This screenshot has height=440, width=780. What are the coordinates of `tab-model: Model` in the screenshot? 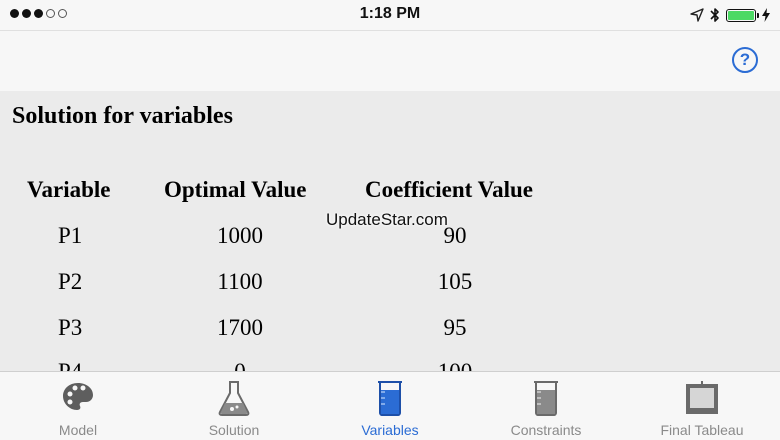 It's located at (78, 406).